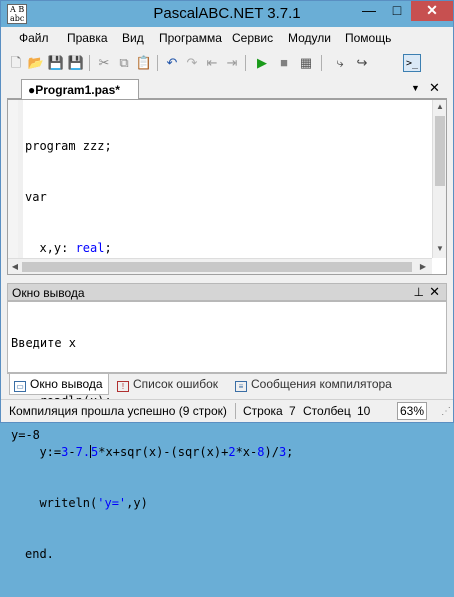 The width and height of the screenshot is (454, 597). Describe the element at coordinates (232, 63) in the screenshot. I see `indent-icon: ⇥` at that location.